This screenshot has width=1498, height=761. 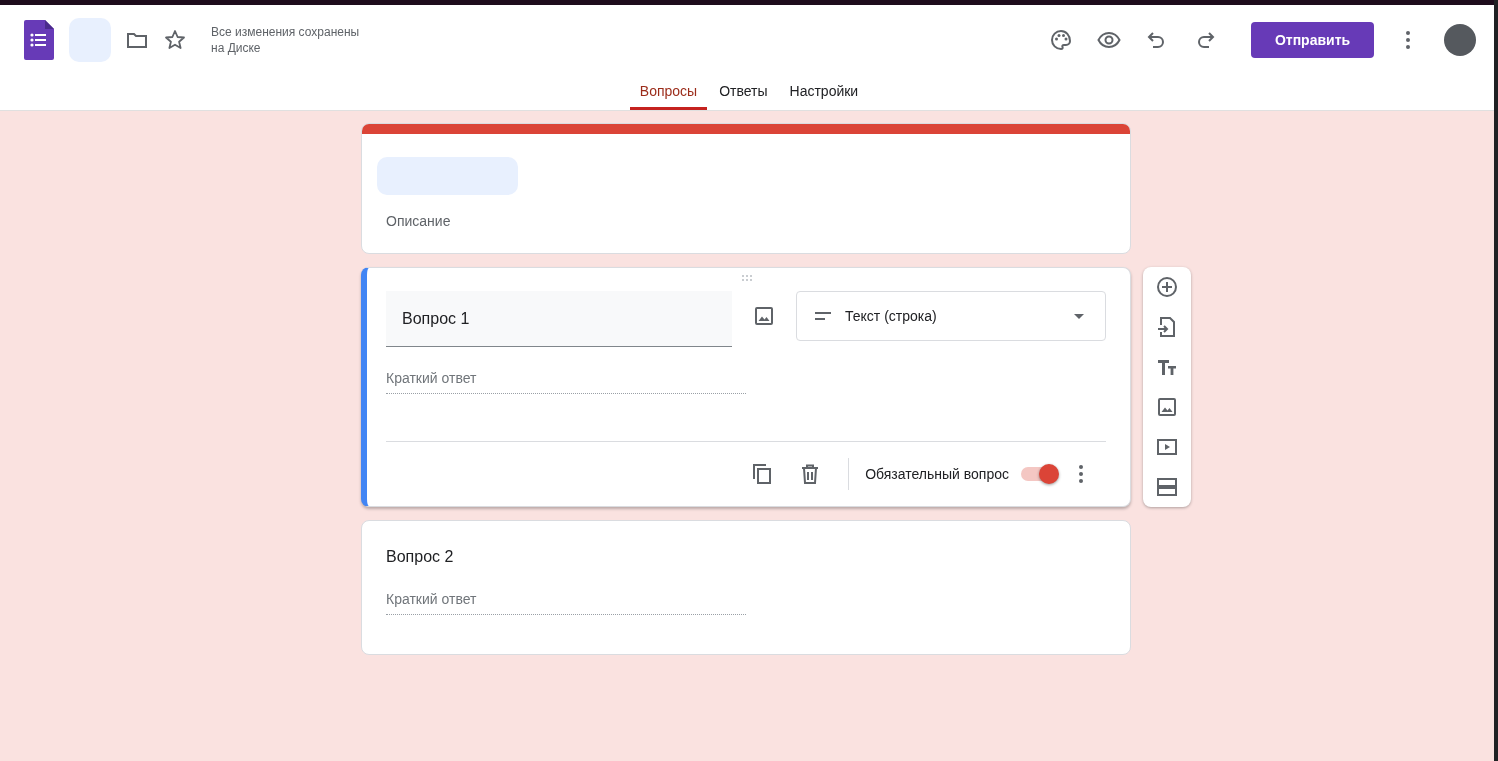 What do you see at coordinates (1167, 287) in the screenshot?
I see `add-circle-icon` at bounding box center [1167, 287].